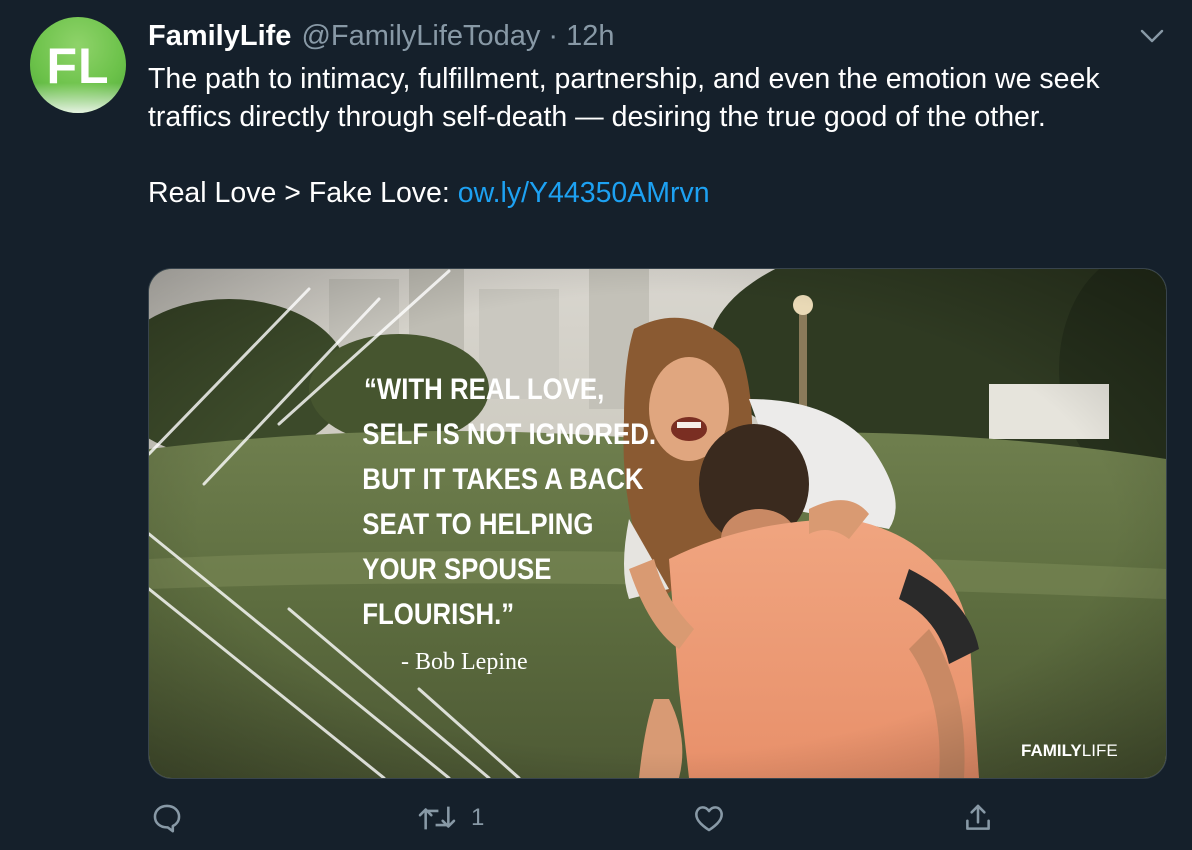 This screenshot has height=850, width=1192. I want to click on retweet-button: 1, so click(450, 818).